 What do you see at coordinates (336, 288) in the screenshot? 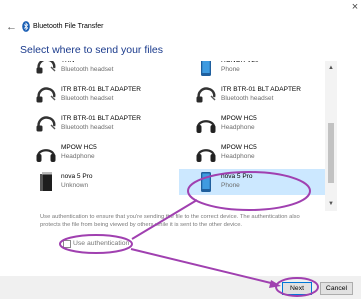
I see `cancel-button: Cancel` at bounding box center [336, 288].